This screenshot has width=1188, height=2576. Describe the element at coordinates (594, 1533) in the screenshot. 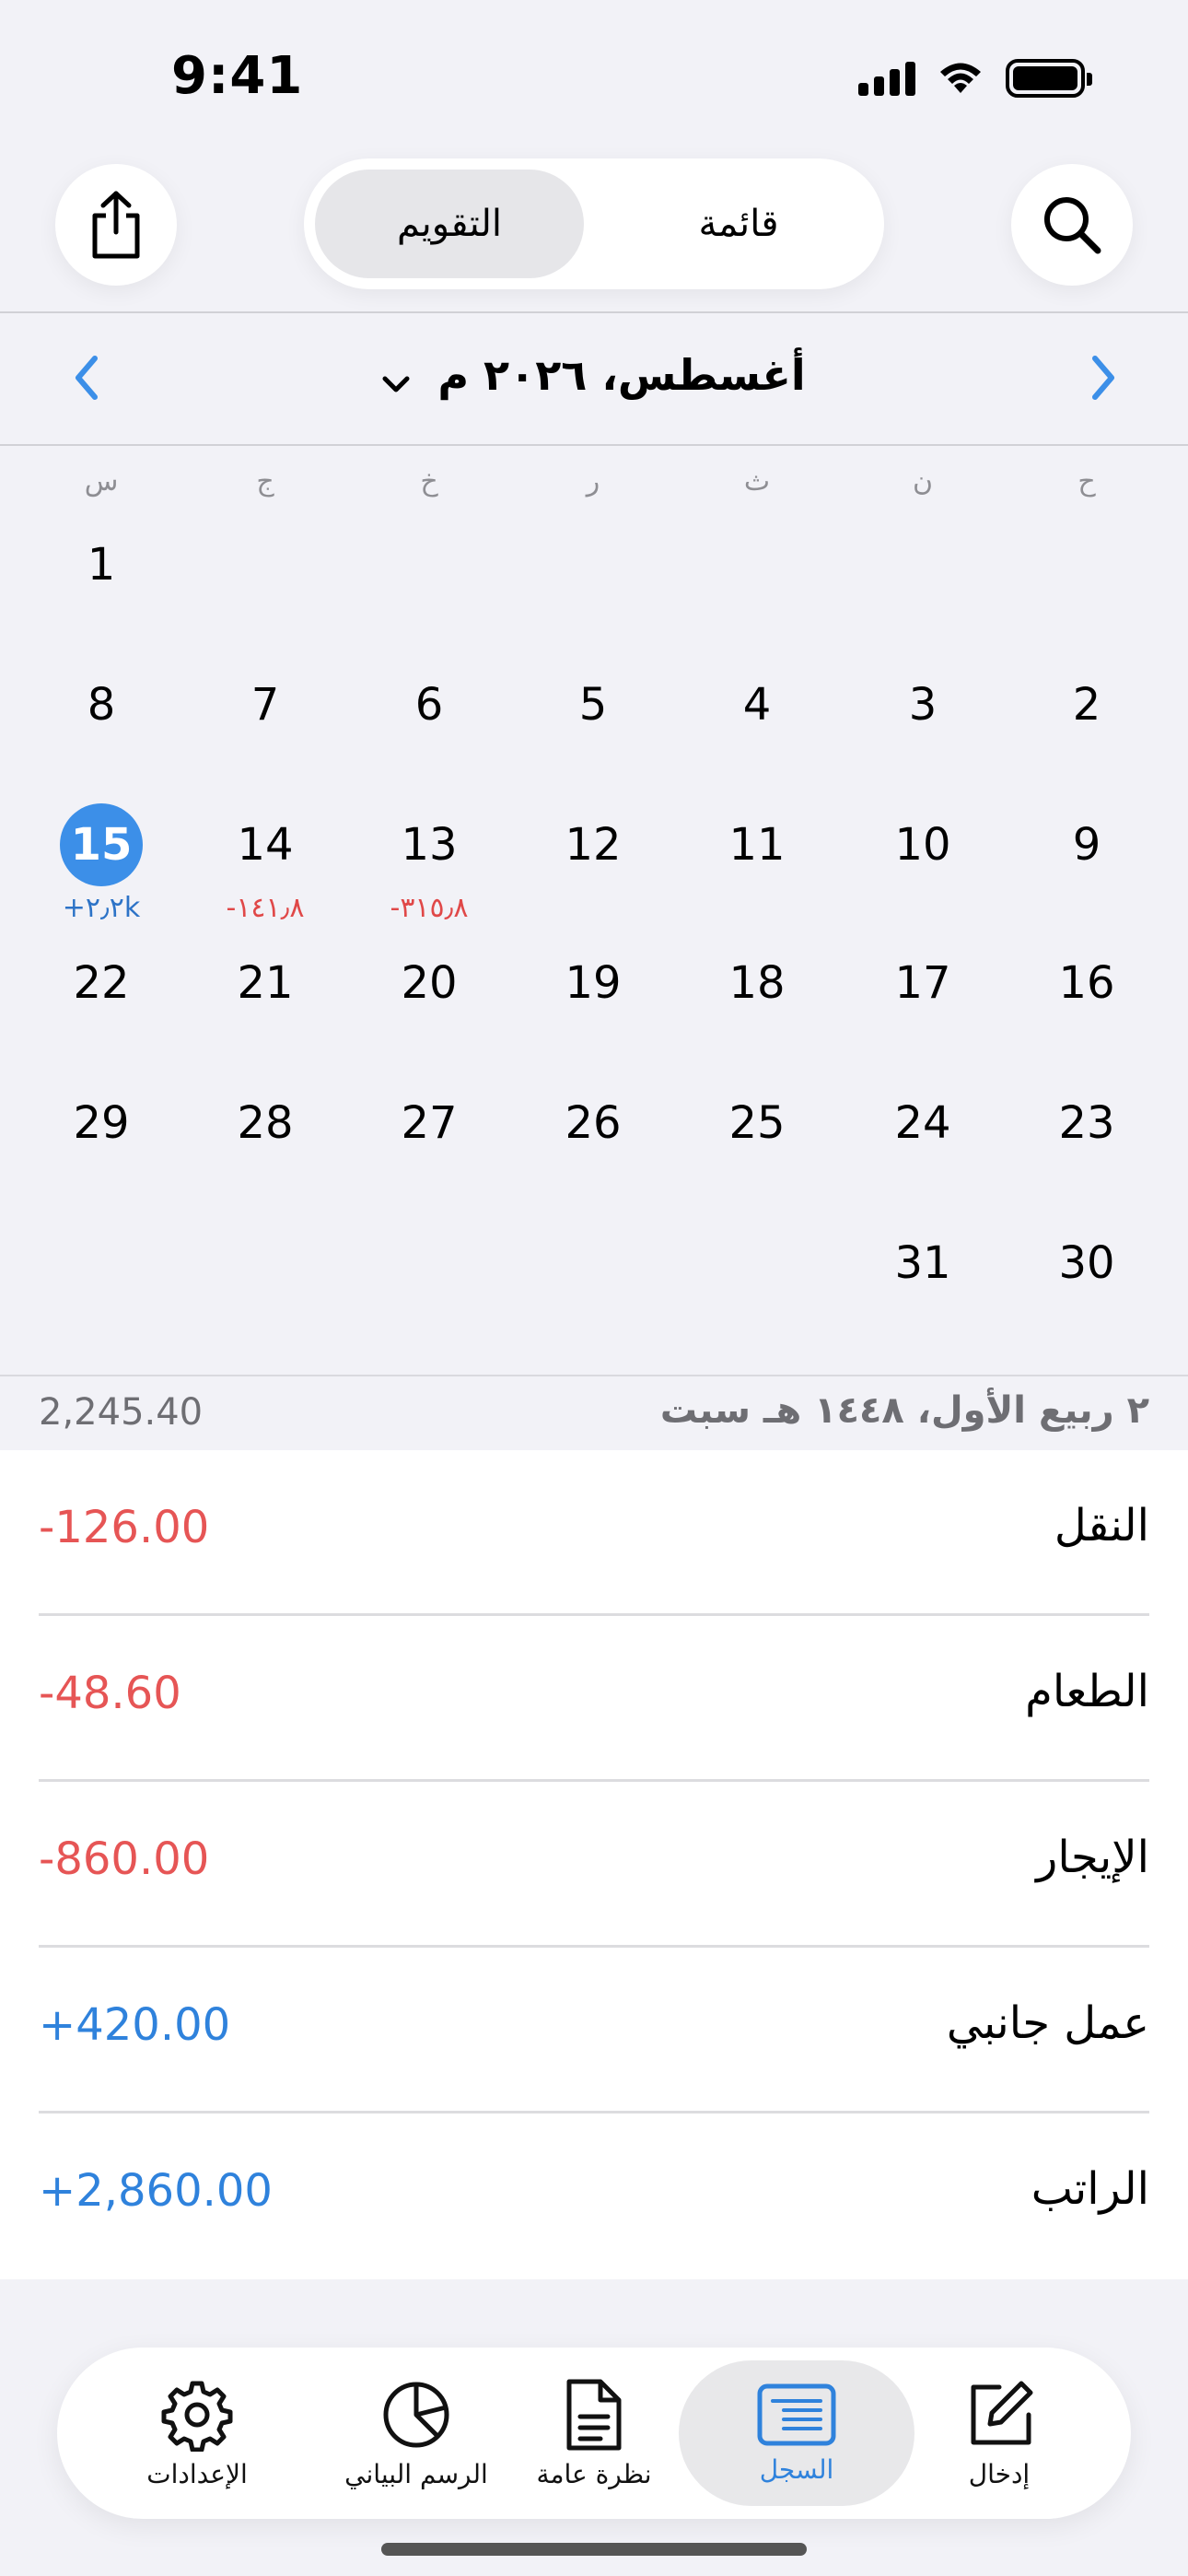

I see `transaction-row: النقل -126.00` at that location.